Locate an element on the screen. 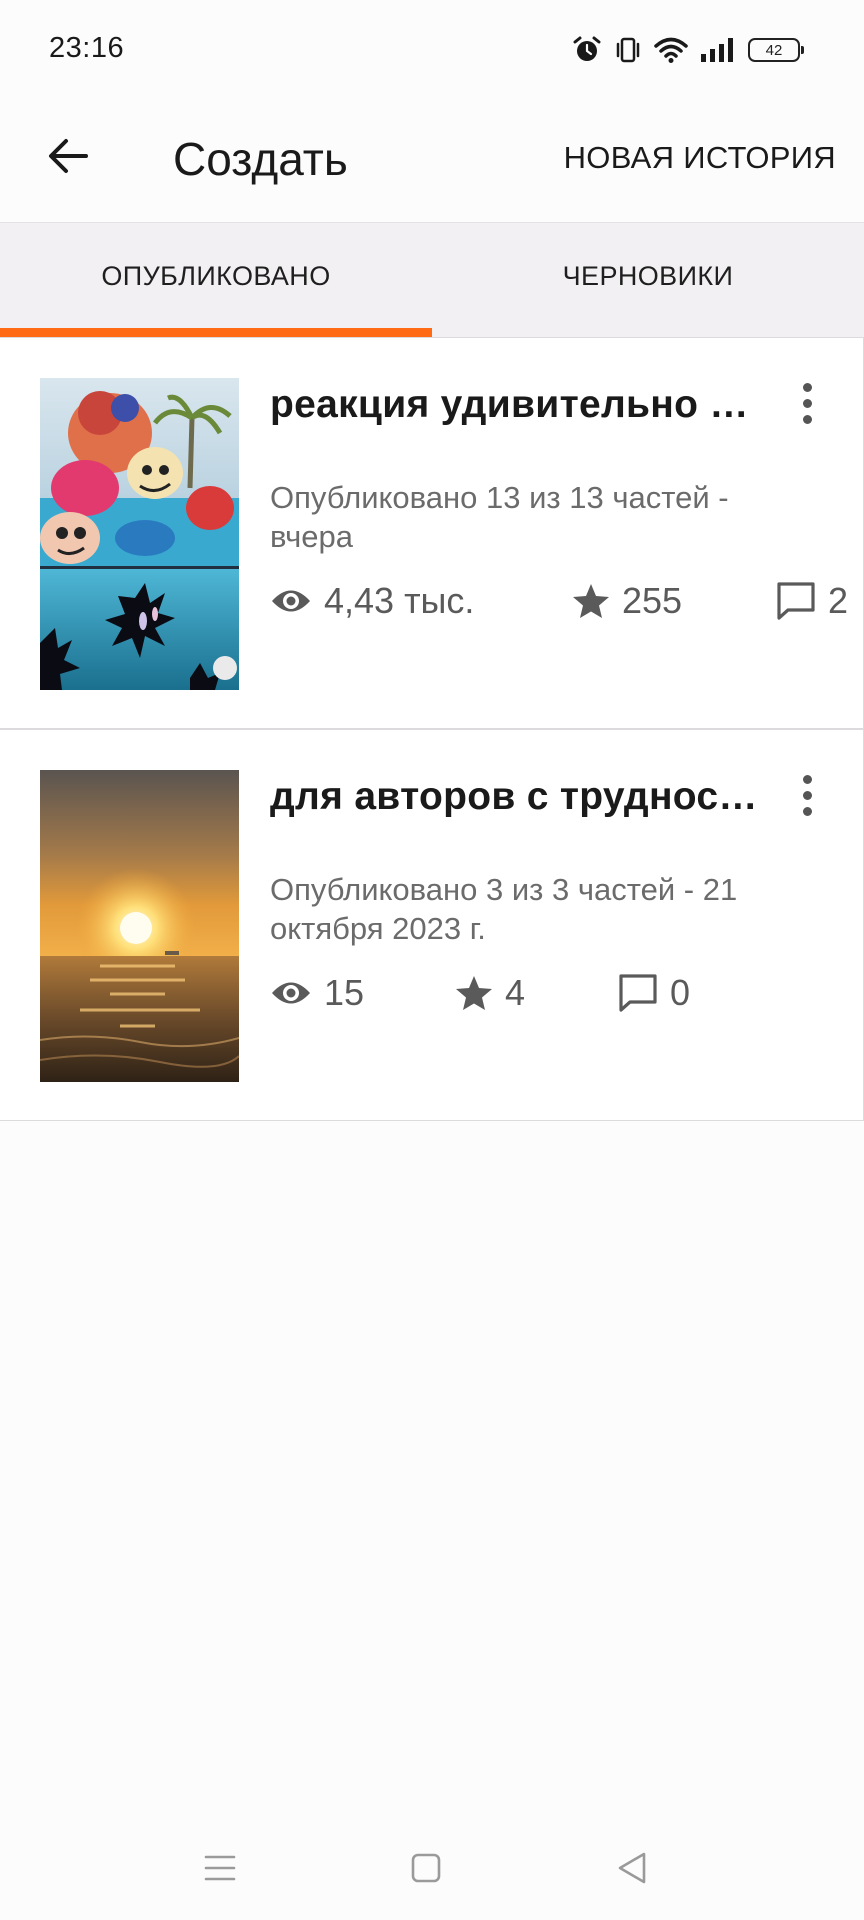 The height and width of the screenshot is (1920, 864). new-story-button: НОВАЯ ИСТОРИЯ is located at coordinates (700, 158).